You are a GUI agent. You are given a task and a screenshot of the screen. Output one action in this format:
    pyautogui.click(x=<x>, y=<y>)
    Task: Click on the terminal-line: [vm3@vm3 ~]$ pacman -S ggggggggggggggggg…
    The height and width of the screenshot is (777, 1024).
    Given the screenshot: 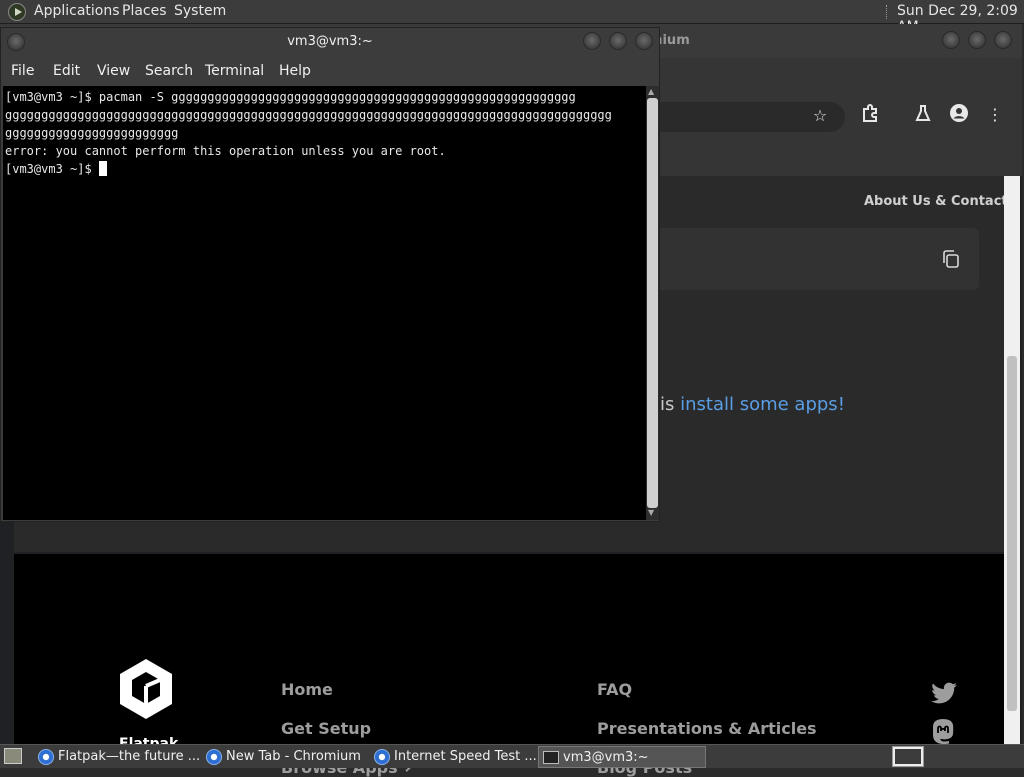 What is the action you would take?
    pyautogui.click(x=290, y=97)
    